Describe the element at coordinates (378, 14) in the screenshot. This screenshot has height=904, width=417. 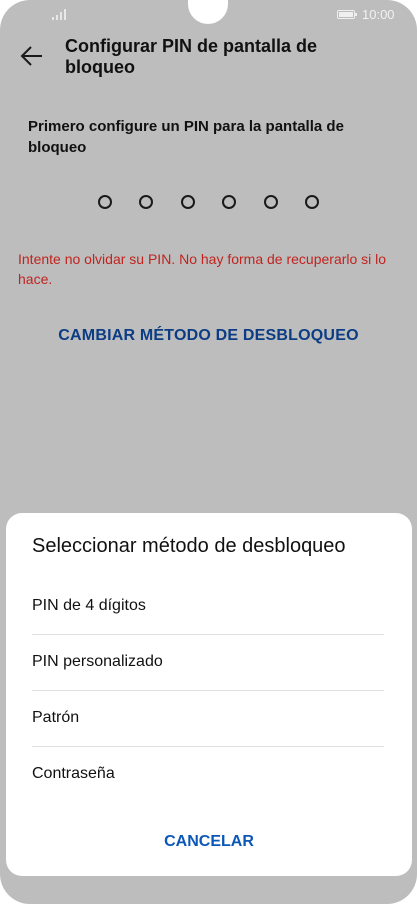
I see `status-time: 10:00` at that location.